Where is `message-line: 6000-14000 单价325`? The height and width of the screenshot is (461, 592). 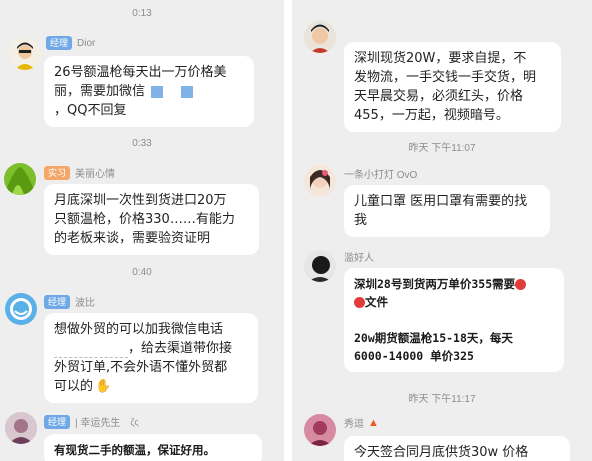
message-line: 6000-14000 单价325 is located at coordinates (414, 356).